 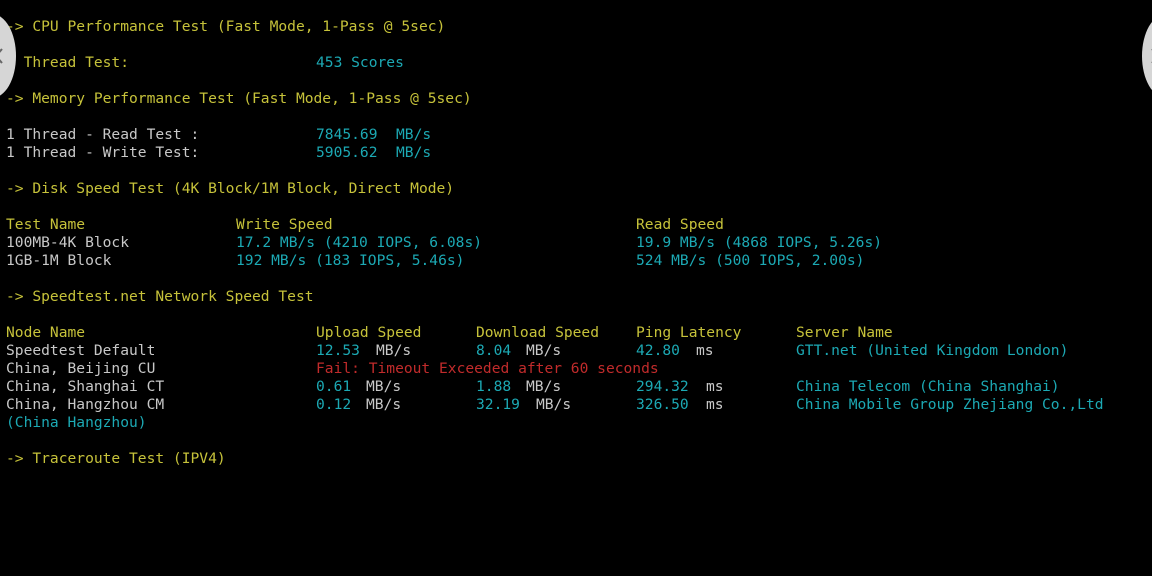 What do you see at coordinates (414, 134) in the screenshot?
I see `memory-read-unit: MB/s` at bounding box center [414, 134].